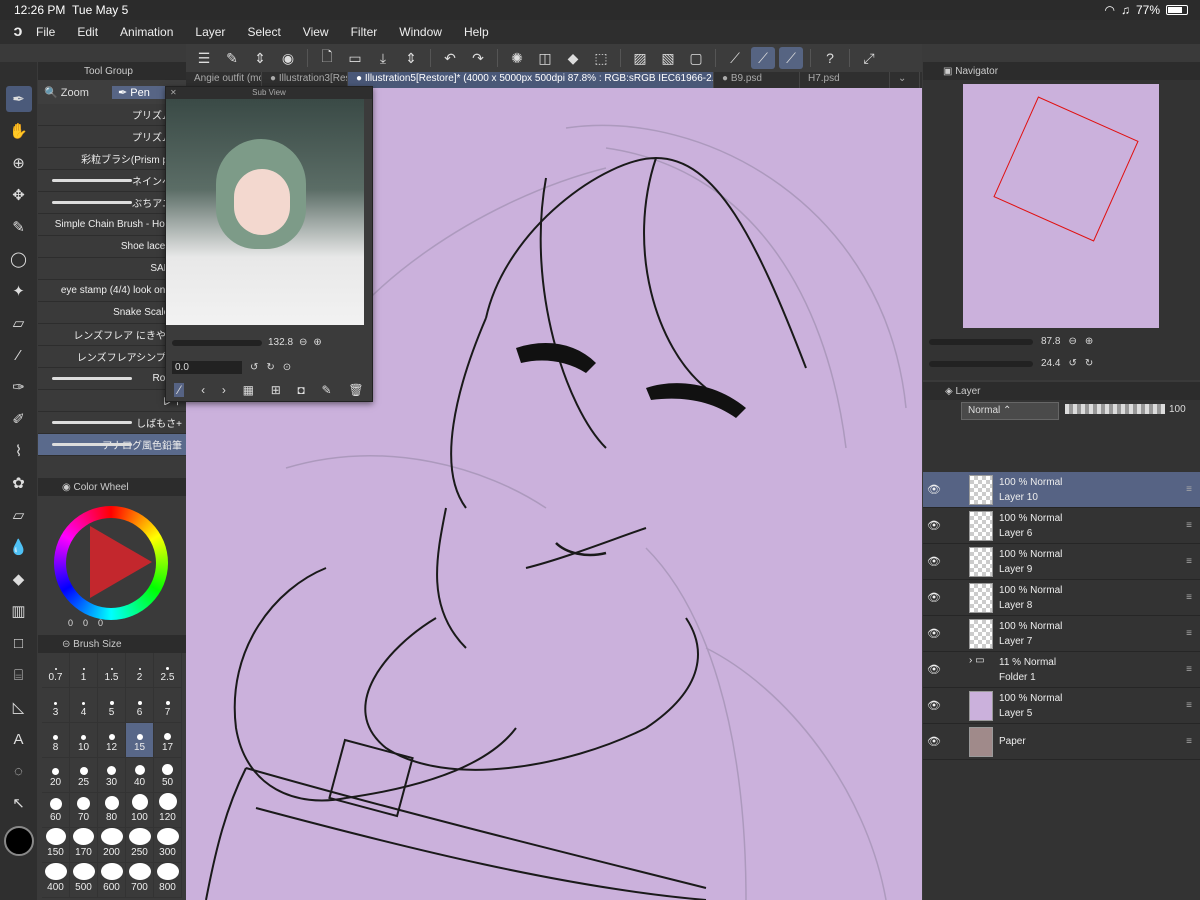 The image size is (1200, 900). What do you see at coordinates (140, 740) in the screenshot?
I see `brush-size-cell: 15` at bounding box center [140, 740].